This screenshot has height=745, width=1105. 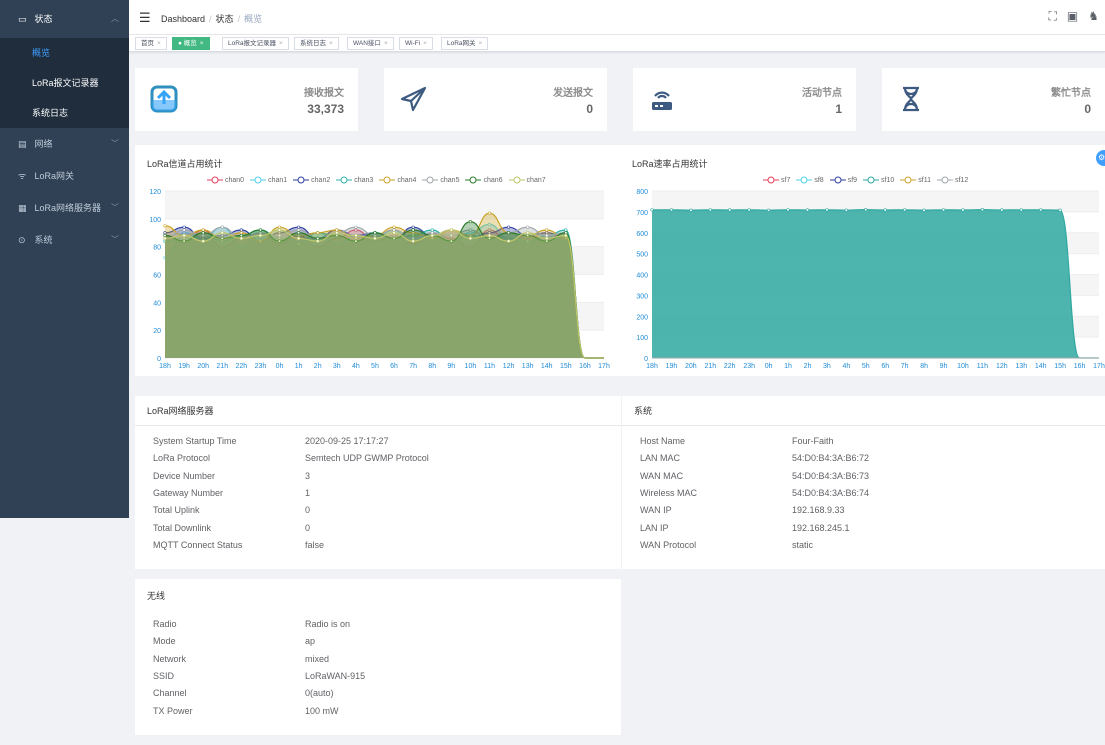 What do you see at coordinates (308, 510) in the screenshot?
I see `info-value: 0` at bounding box center [308, 510].